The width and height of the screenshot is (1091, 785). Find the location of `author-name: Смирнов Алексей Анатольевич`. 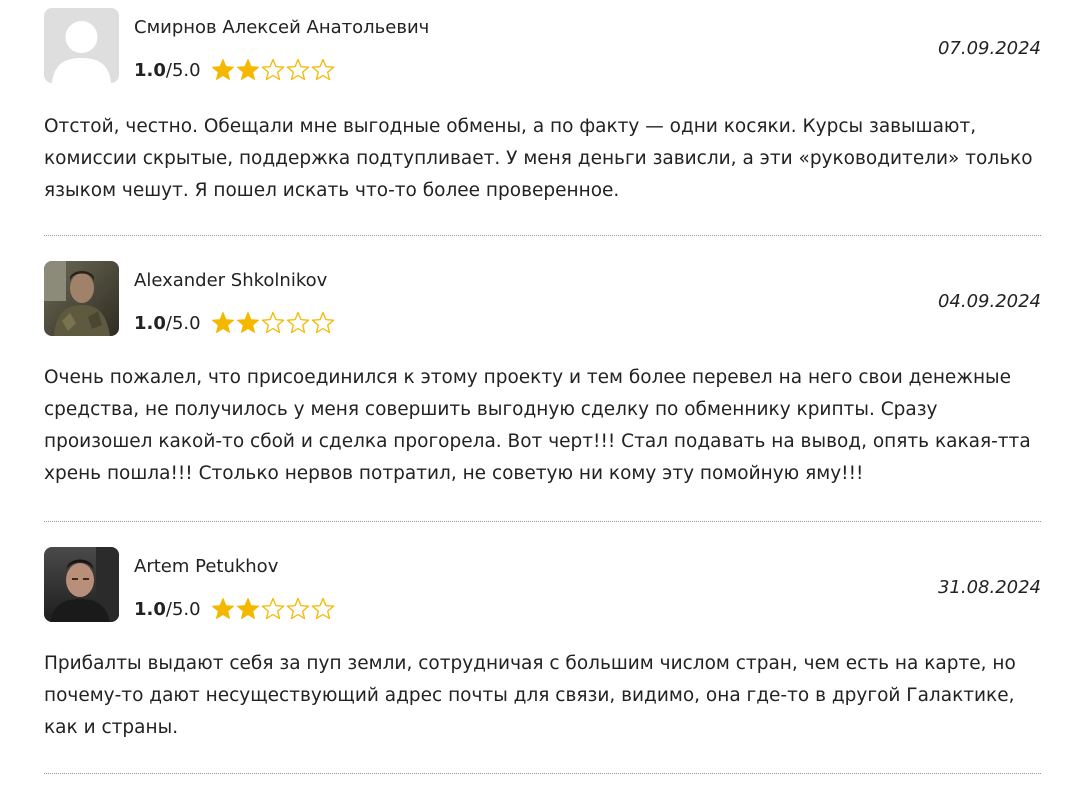

author-name: Смирнов Алексей Анатольевич is located at coordinates (282, 27).